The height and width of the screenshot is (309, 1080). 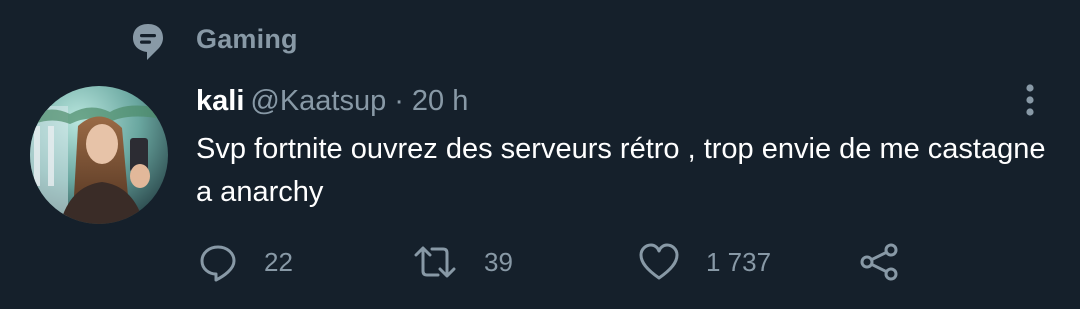 What do you see at coordinates (99, 155) in the screenshot?
I see `avatar` at bounding box center [99, 155].